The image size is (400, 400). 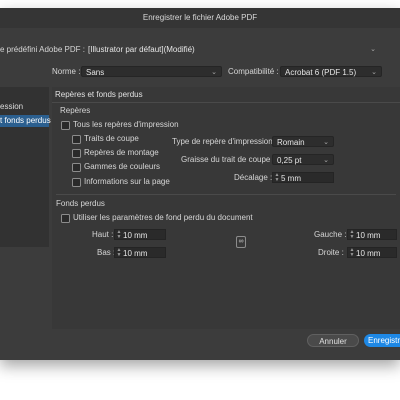 I want to click on compatibility-select: Acrobat 6 (PDF 1.5) ⌄, so click(x=331, y=71).